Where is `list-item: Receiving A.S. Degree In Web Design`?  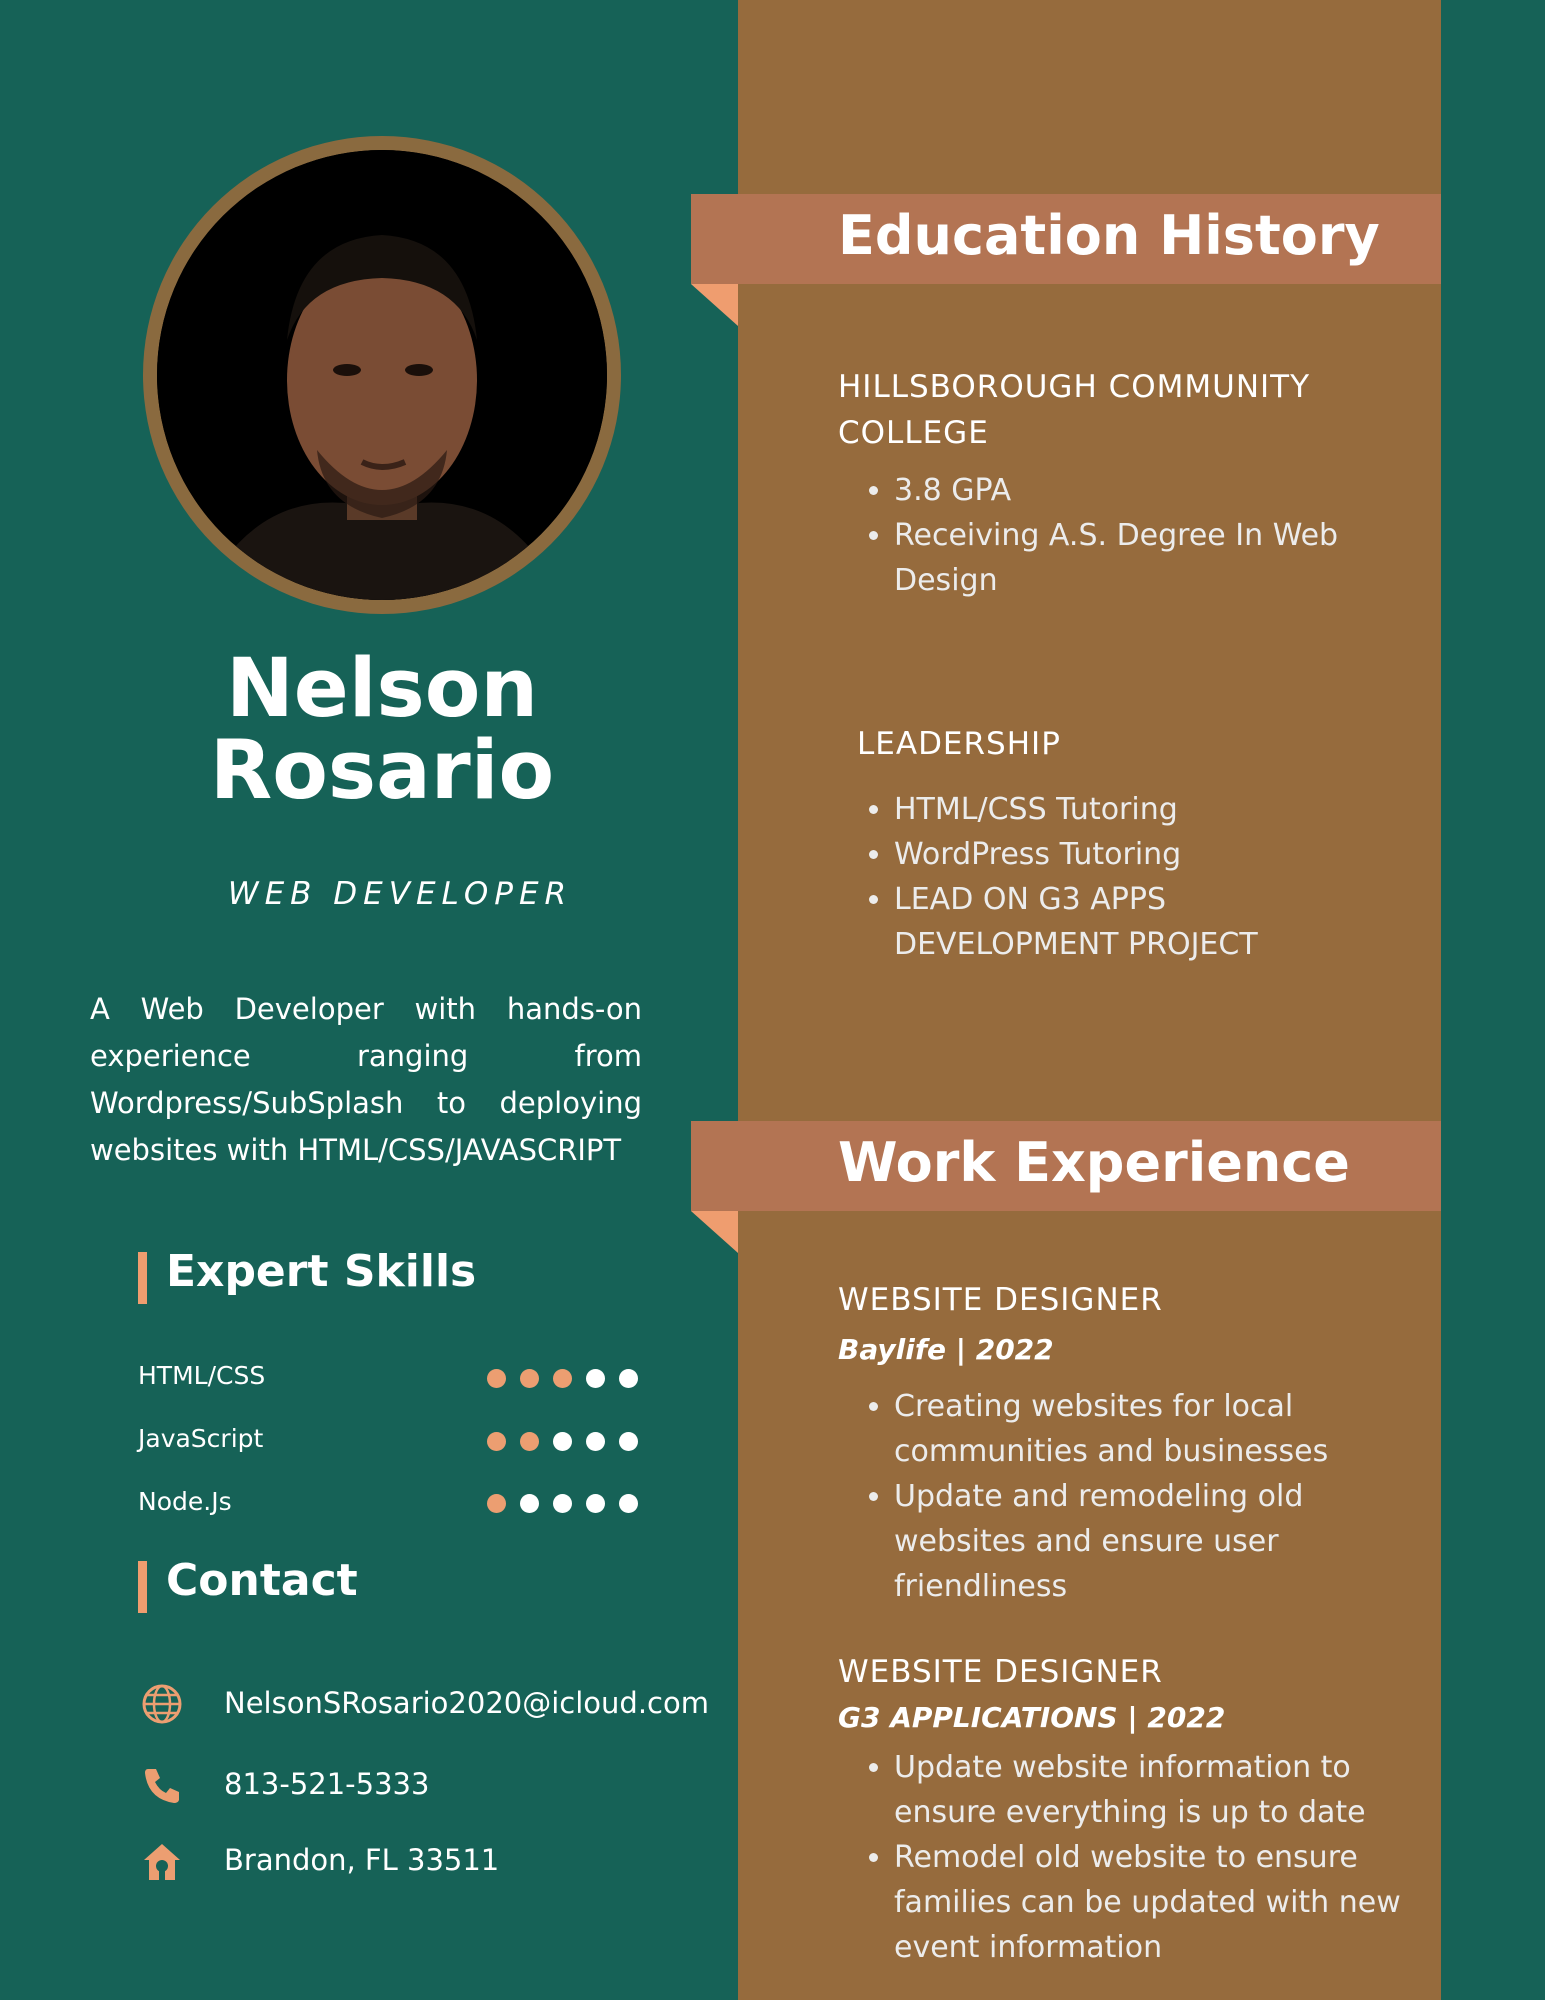
list-item: Receiving A.S. Degree In Web Design is located at coordinates (1154, 558).